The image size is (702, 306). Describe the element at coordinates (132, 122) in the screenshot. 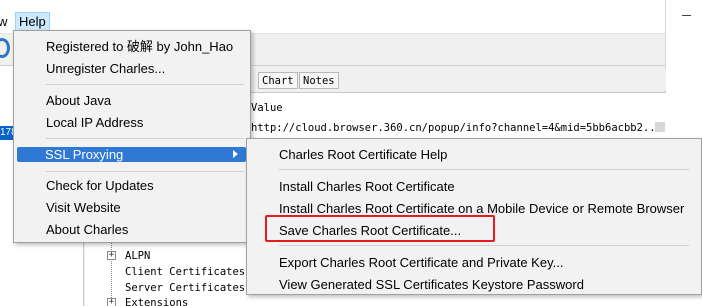

I see `menu-item-local-ip: Local IP Address` at that location.